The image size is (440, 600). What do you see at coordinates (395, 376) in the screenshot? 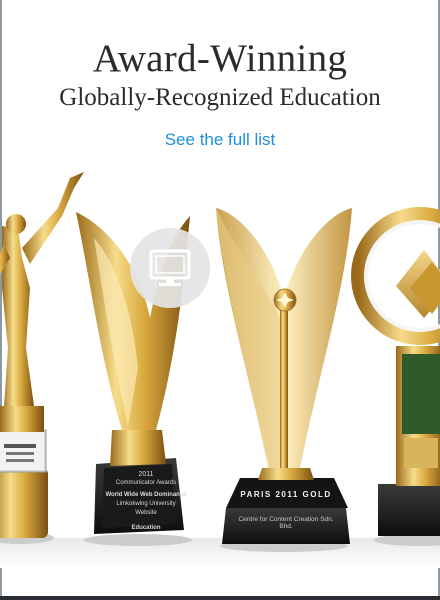
I see `ring-trophy` at bounding box center [395, 376].